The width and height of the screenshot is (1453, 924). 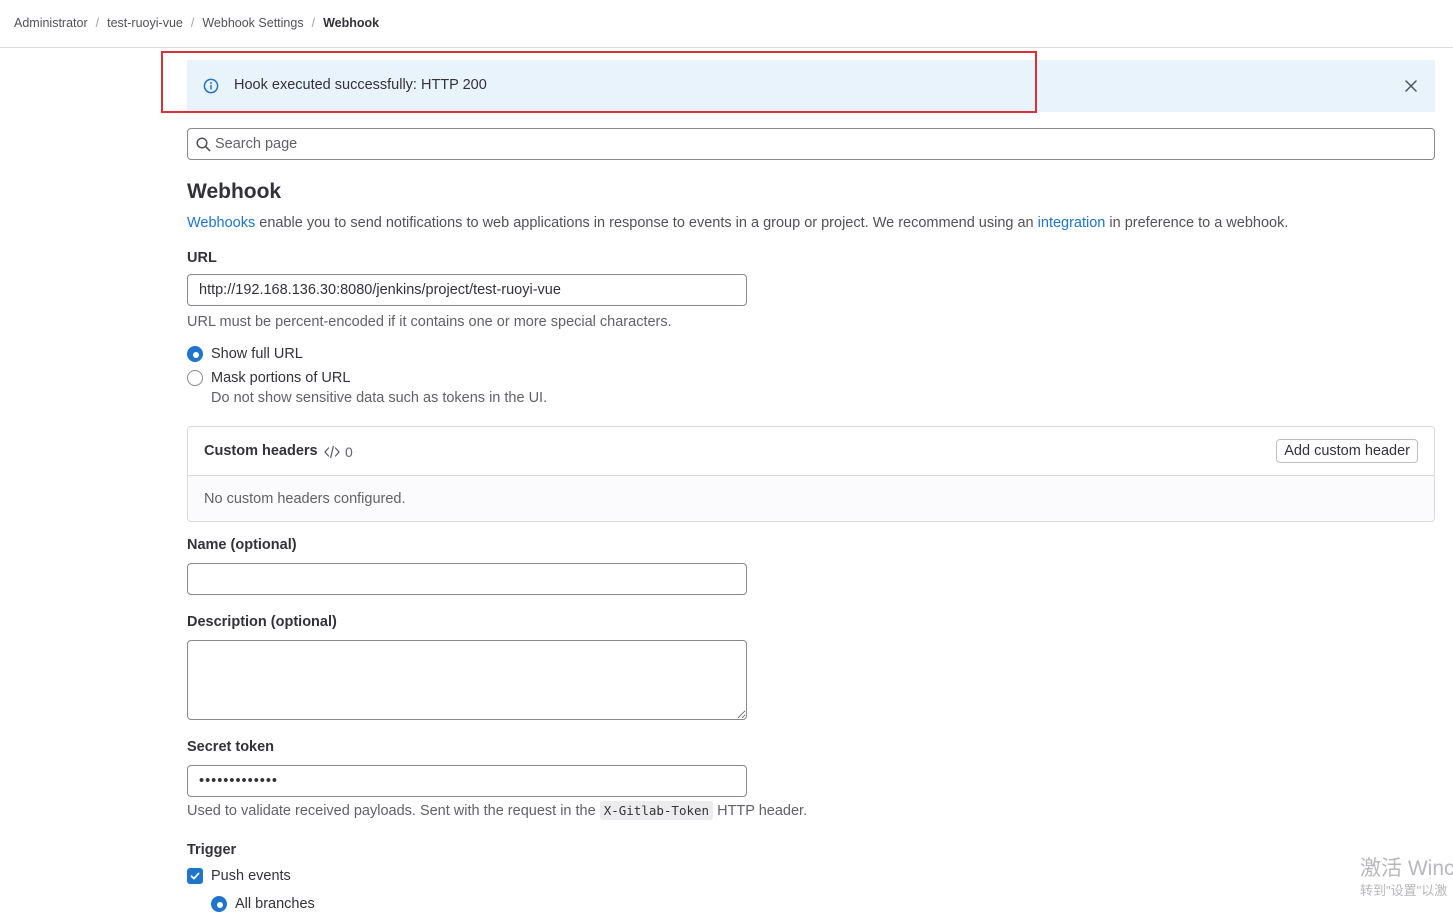 What do you see at coordinates (252, 23) in the screenshot?
I see `breadcrumb-item-webhook-settings: Webhook Settings` at bounding box center [252, 23].